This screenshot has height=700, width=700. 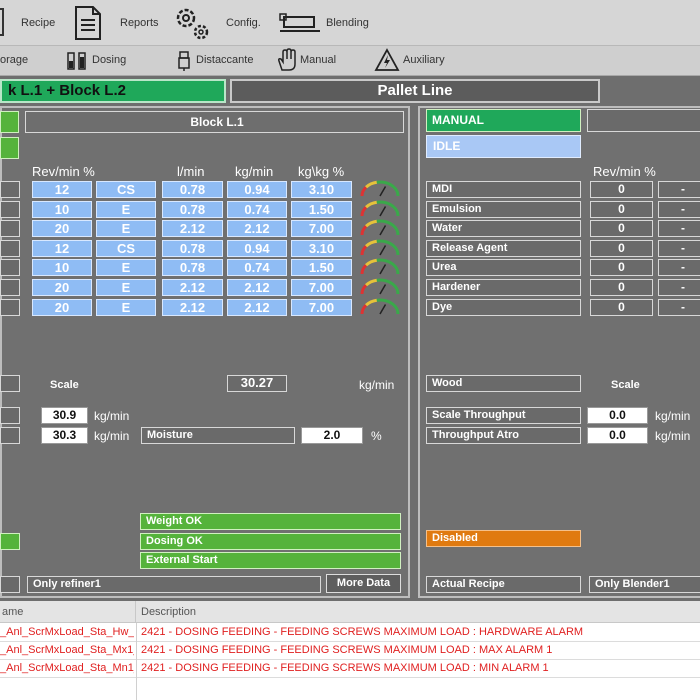 I want to click on hand-icon, so click(x=287, y=62).